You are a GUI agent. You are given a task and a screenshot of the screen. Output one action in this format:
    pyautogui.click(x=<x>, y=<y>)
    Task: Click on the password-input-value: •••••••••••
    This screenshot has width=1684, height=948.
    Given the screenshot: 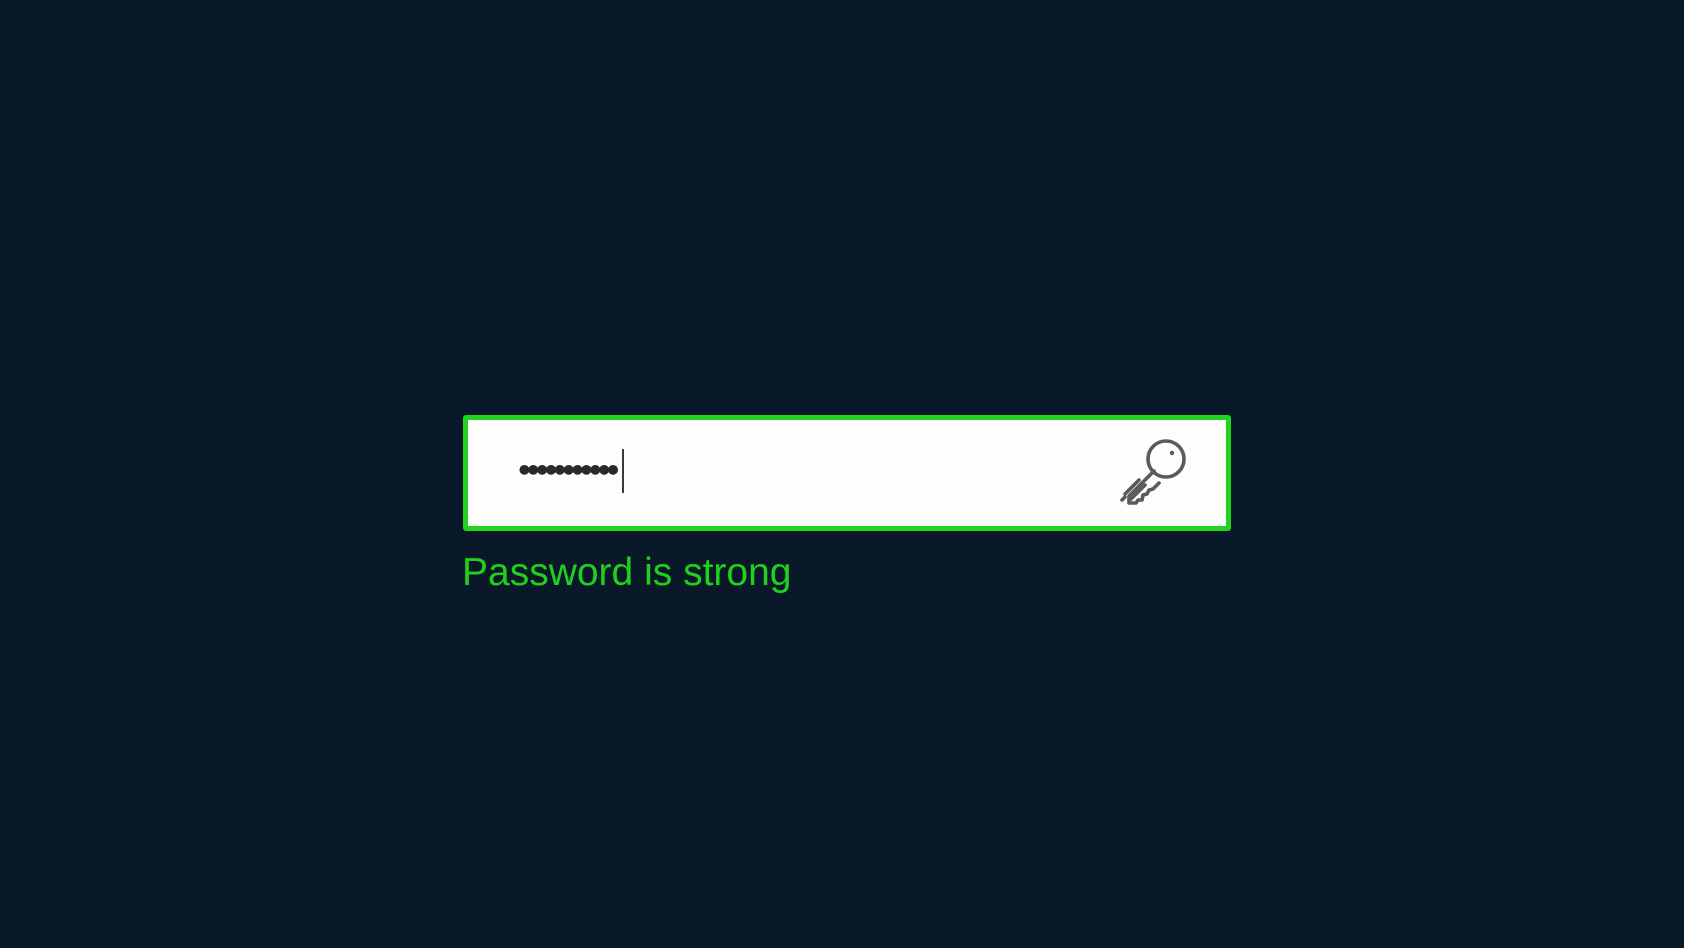 What is the action you would take?
    pyautogui.click(x=570, y=471)
    